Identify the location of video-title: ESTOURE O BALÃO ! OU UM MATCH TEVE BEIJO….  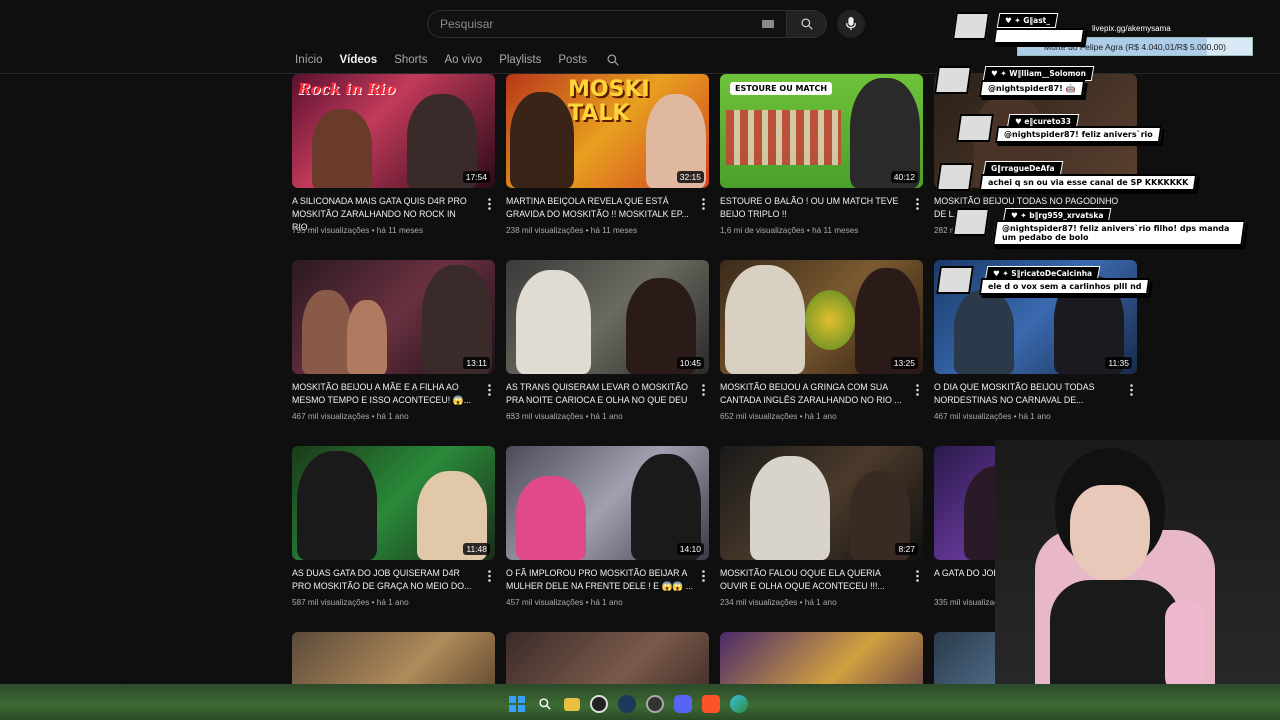
(814, 208).